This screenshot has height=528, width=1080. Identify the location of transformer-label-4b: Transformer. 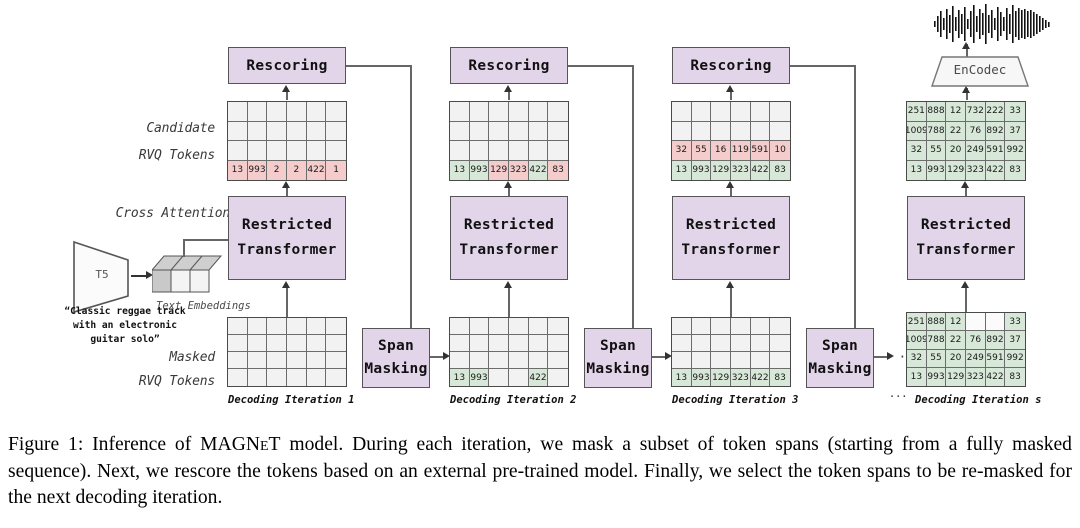
(966, 250).